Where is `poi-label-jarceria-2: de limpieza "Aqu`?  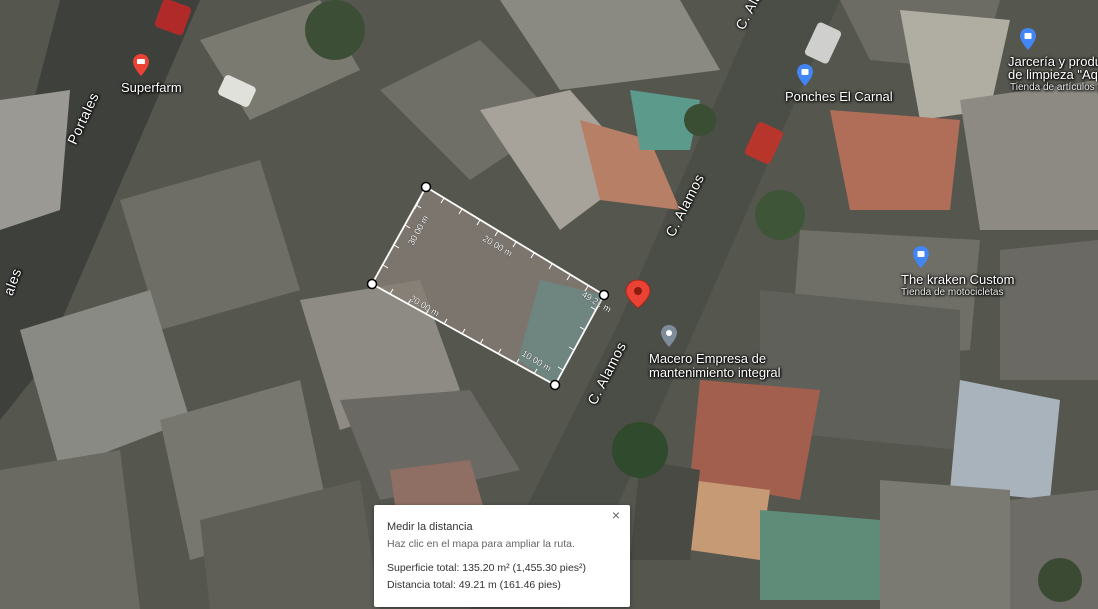
poi-label-jarceria-2: de limpieza "Aqu is located at coordinates (1053, 75).